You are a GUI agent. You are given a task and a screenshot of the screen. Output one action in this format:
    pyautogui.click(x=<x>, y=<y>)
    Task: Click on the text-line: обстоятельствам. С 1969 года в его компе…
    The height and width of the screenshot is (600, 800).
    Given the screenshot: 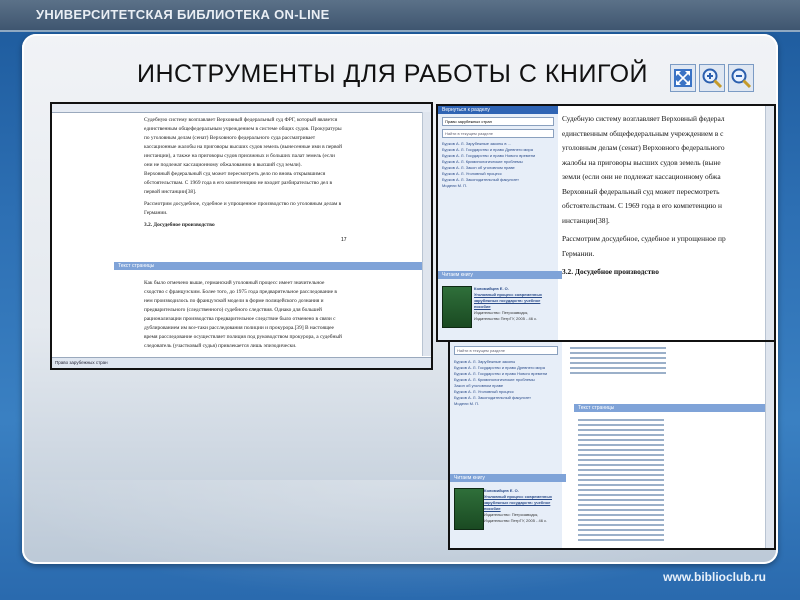 What is the action you would take?
    pyautogui.click(x=642, y=205)
    